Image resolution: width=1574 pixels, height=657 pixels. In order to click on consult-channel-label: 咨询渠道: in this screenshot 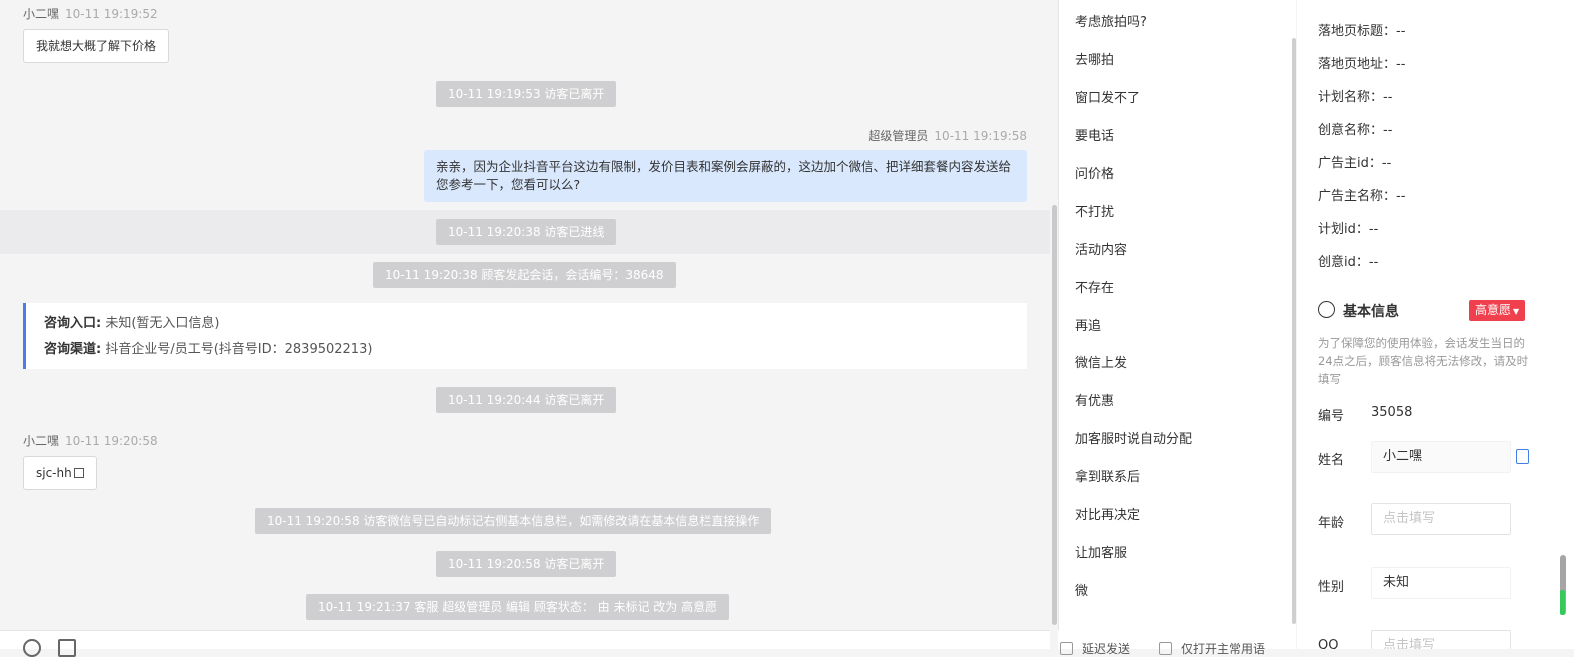, I will do `click(73, 349)`.